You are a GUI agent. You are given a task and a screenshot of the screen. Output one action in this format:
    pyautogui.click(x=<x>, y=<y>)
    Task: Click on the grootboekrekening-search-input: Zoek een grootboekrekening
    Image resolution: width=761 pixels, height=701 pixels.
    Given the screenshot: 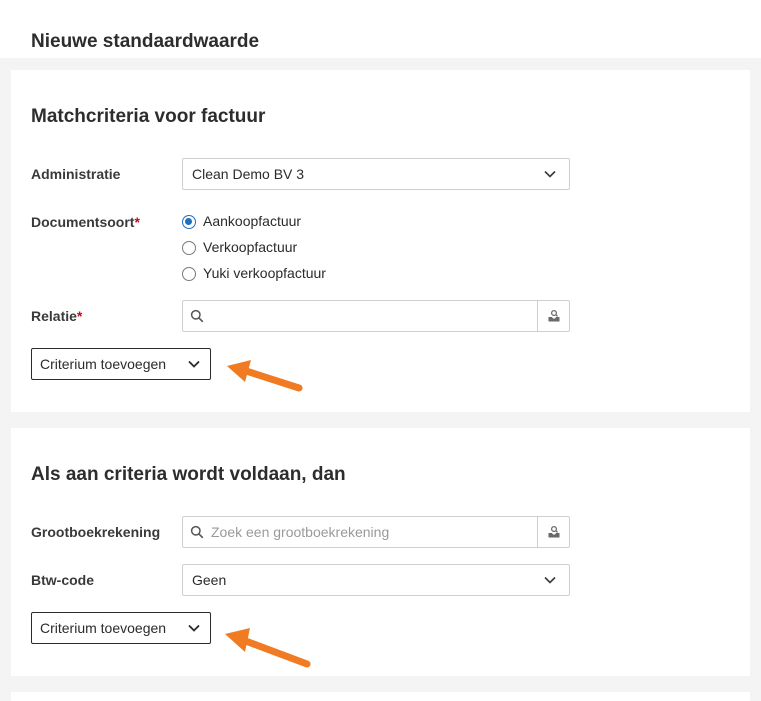 What is the action you would take?
    pyautogui.click(x=376, y=532)
    